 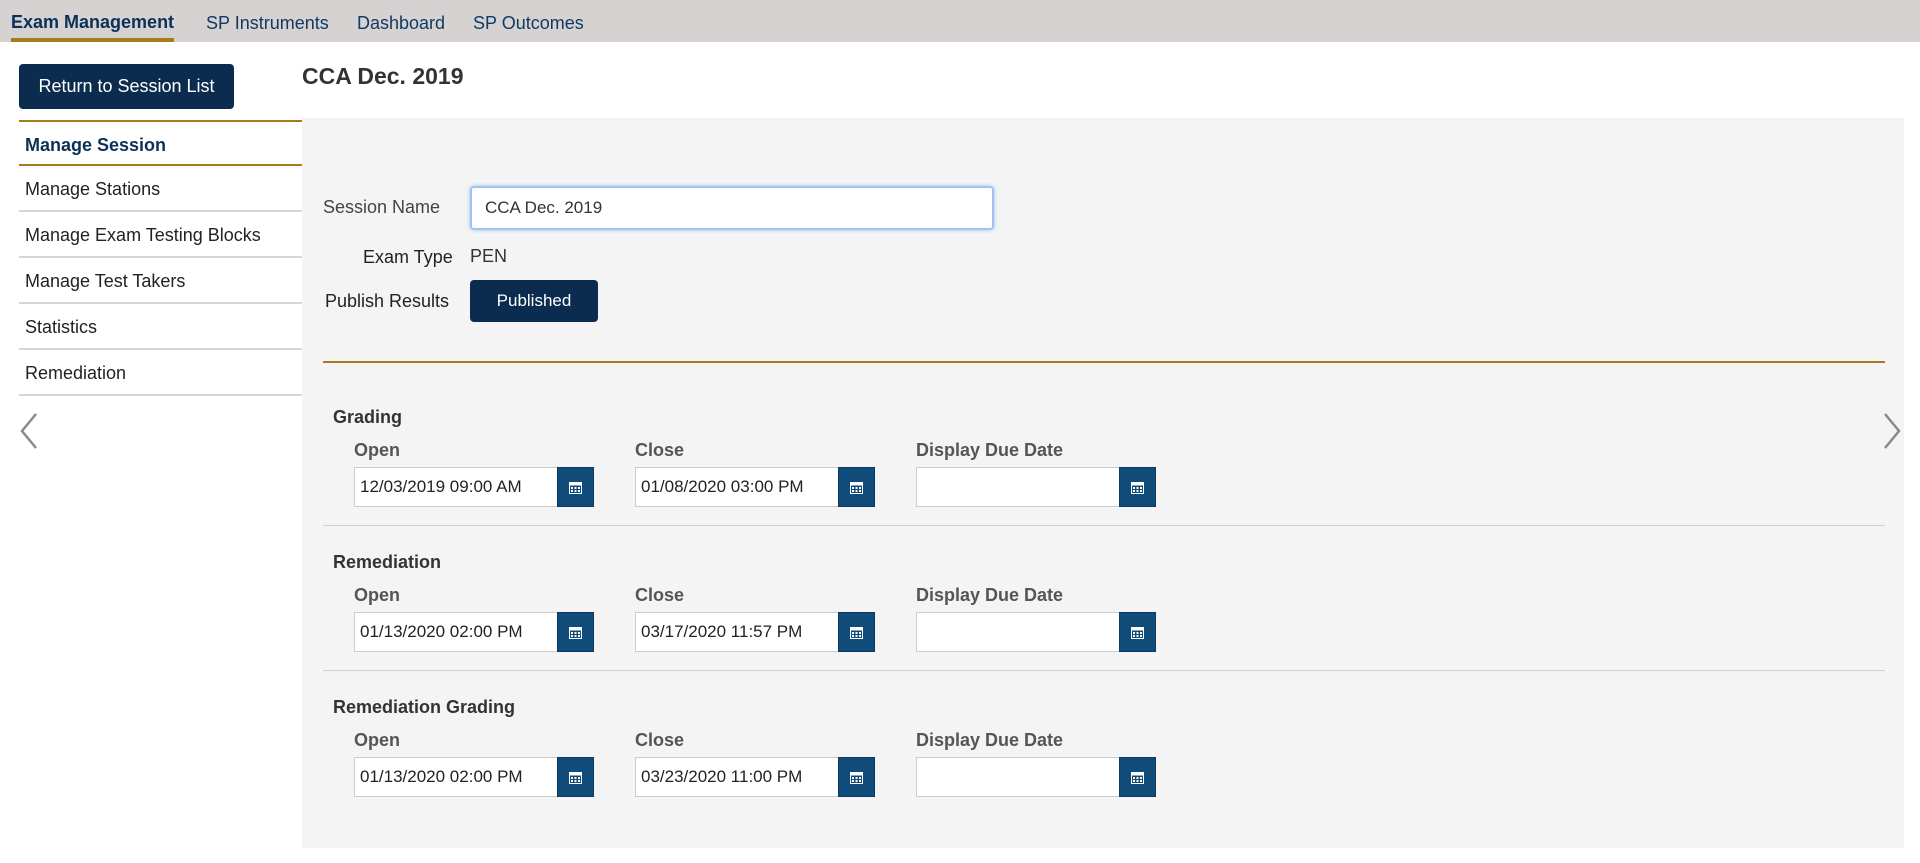 What do you see at coordinates (455, 777) in the screenshot?
I see `remediation-grading-open-input` at bounding box center [455, 777].